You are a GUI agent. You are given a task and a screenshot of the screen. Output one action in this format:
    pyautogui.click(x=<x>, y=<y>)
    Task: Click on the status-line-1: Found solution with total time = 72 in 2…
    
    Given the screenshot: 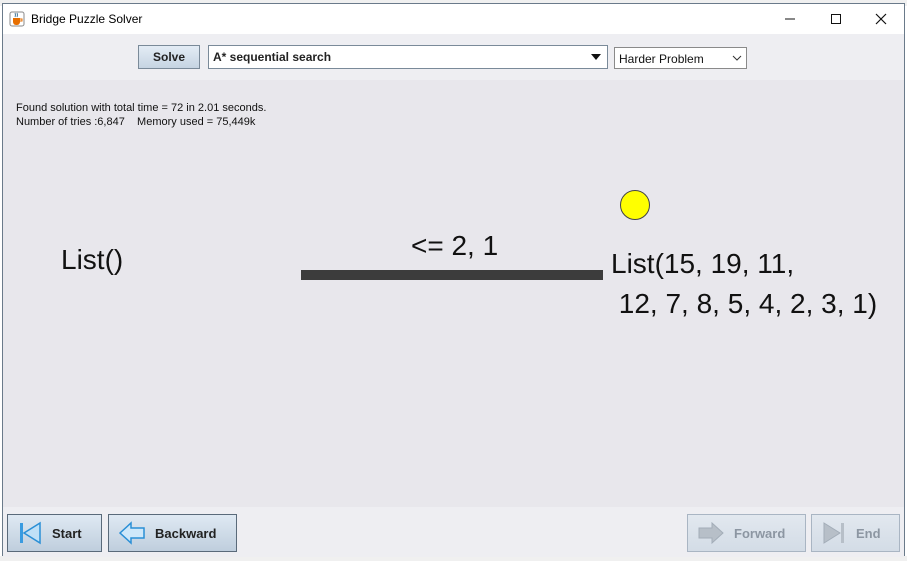 What is the action you would take?
    pyautogui.click(x=141, y=108)
    